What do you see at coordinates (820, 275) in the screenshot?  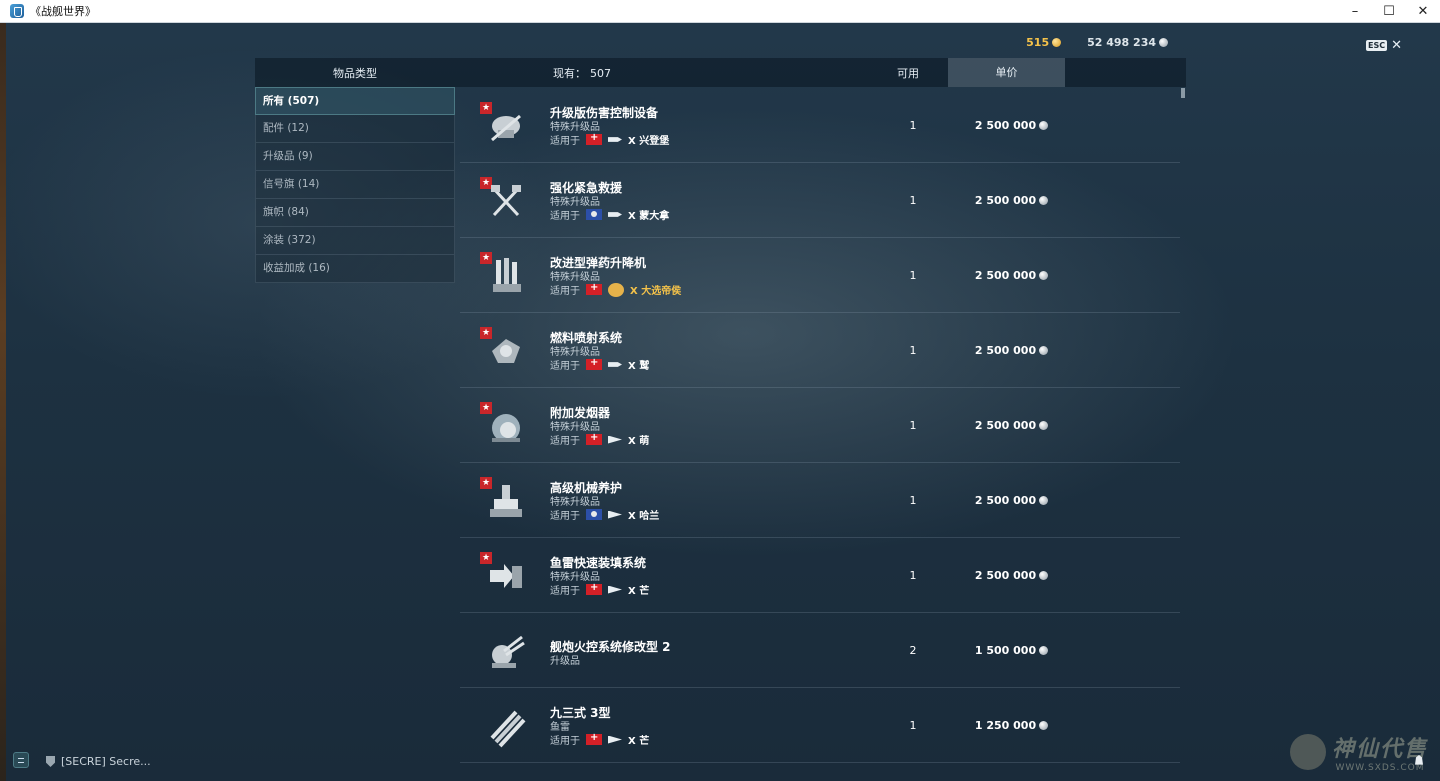 I see `list-item: ★ 改进型弹药升降机 特殊升级品 适用于 X 大选帝侯 1 2 500 000` at bounding box center [820, 275].